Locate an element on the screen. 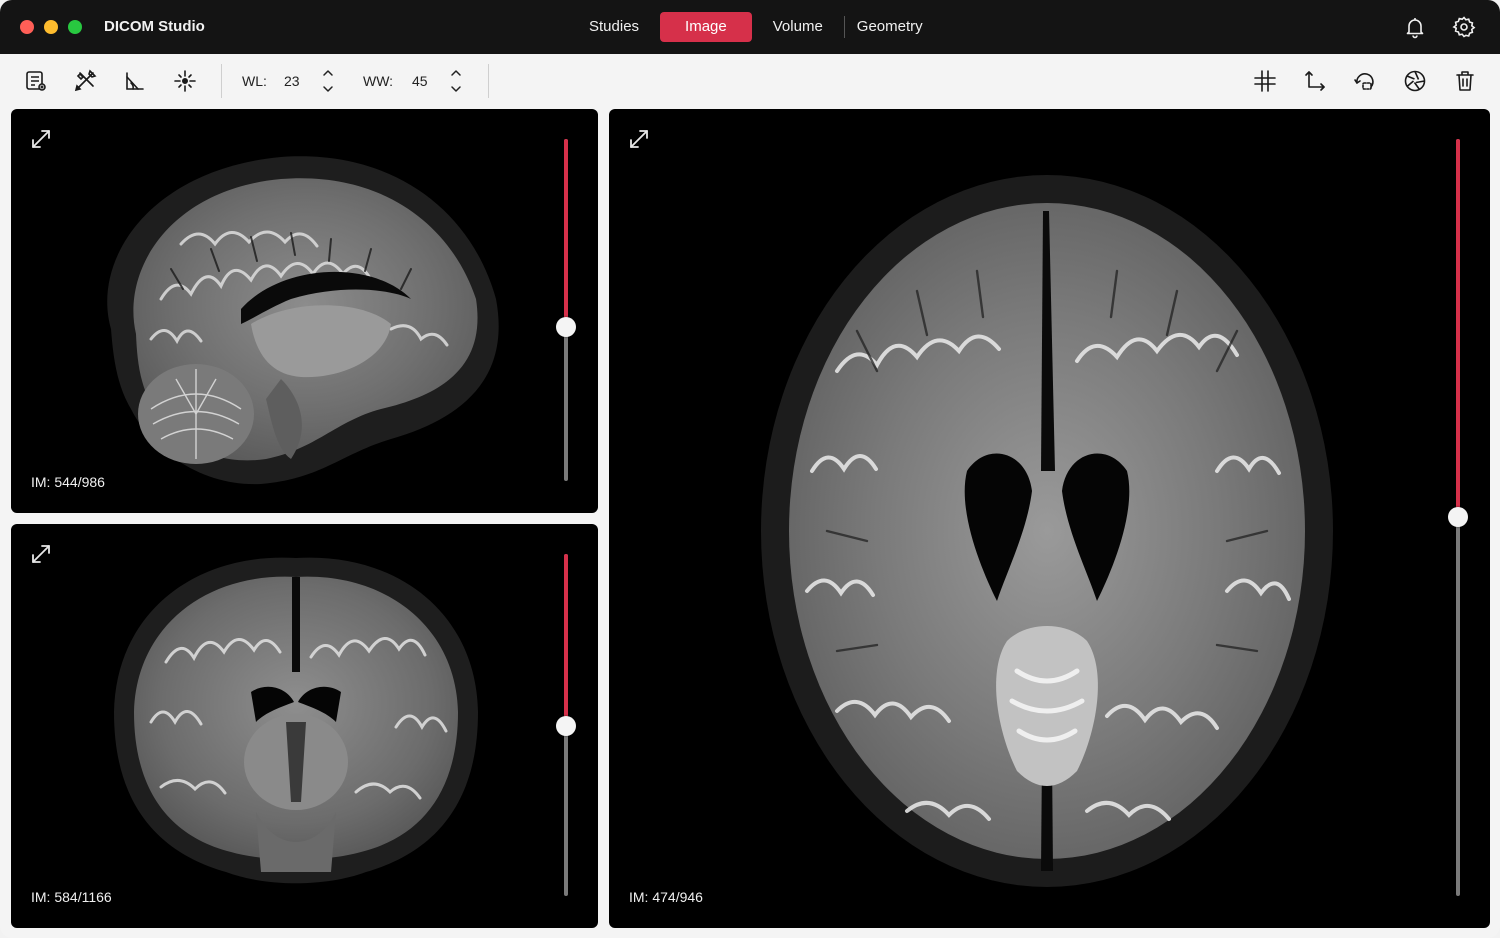 This screenshot has height=938, width=1500. window-maximize-button is located at coordinates (75, 27).